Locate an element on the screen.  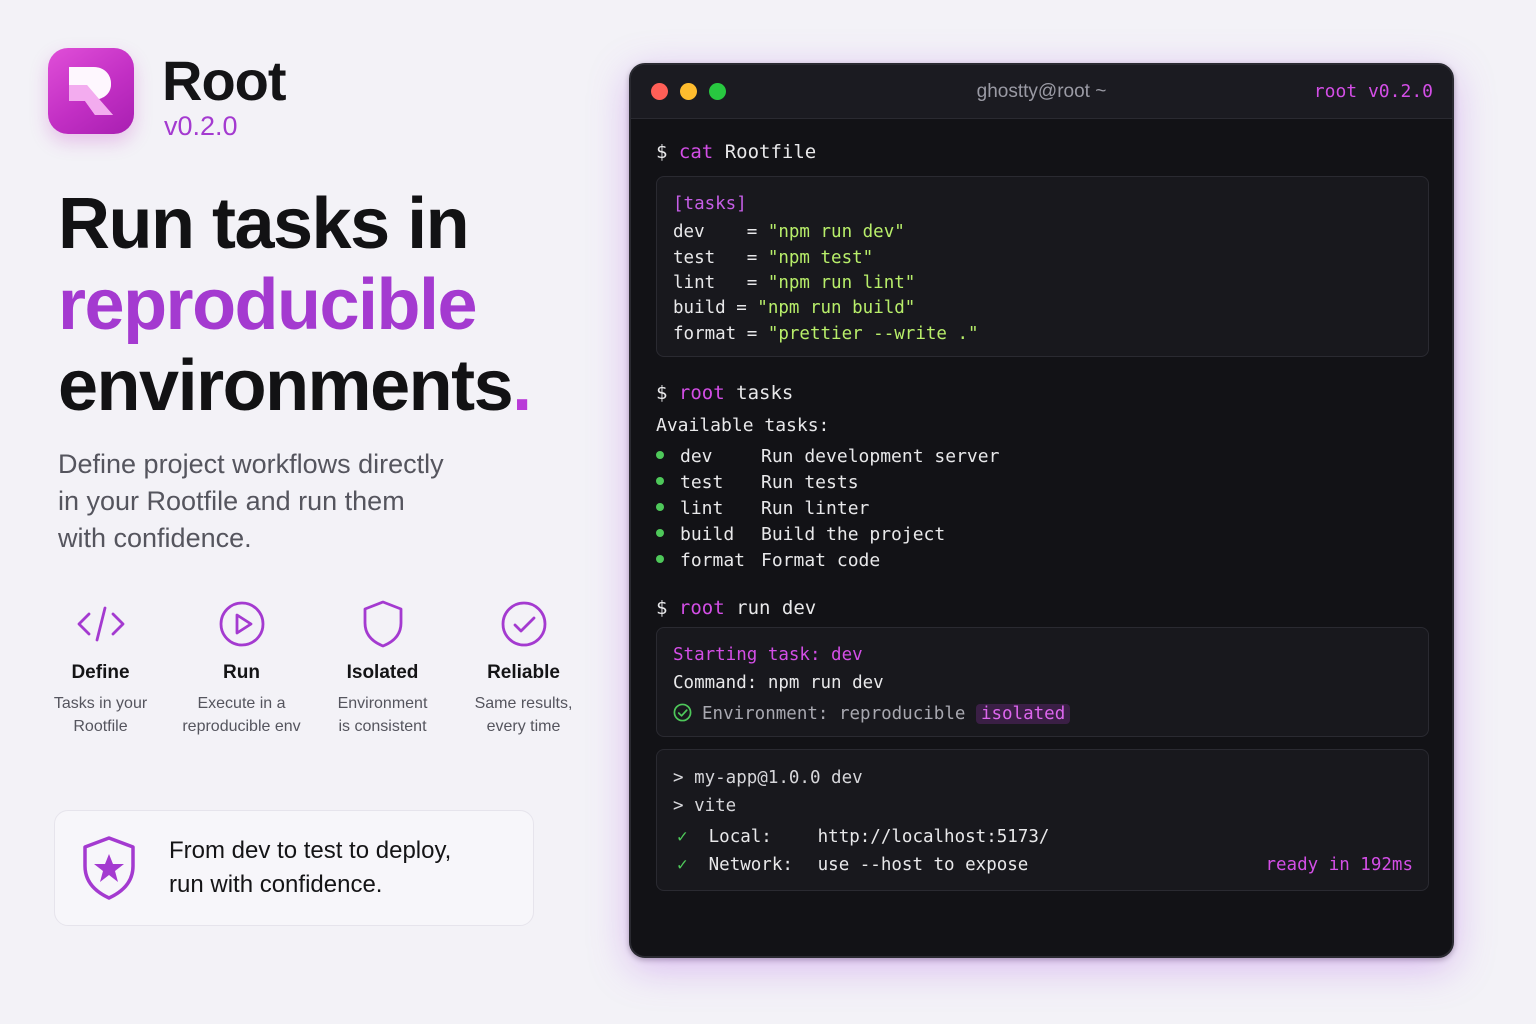
headline-line3: environments. is located at coordinates (295, 386).